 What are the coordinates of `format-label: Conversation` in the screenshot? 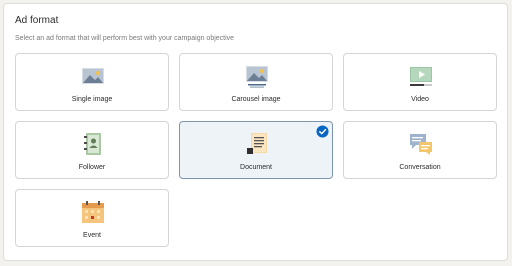 It's located at (420, 167).